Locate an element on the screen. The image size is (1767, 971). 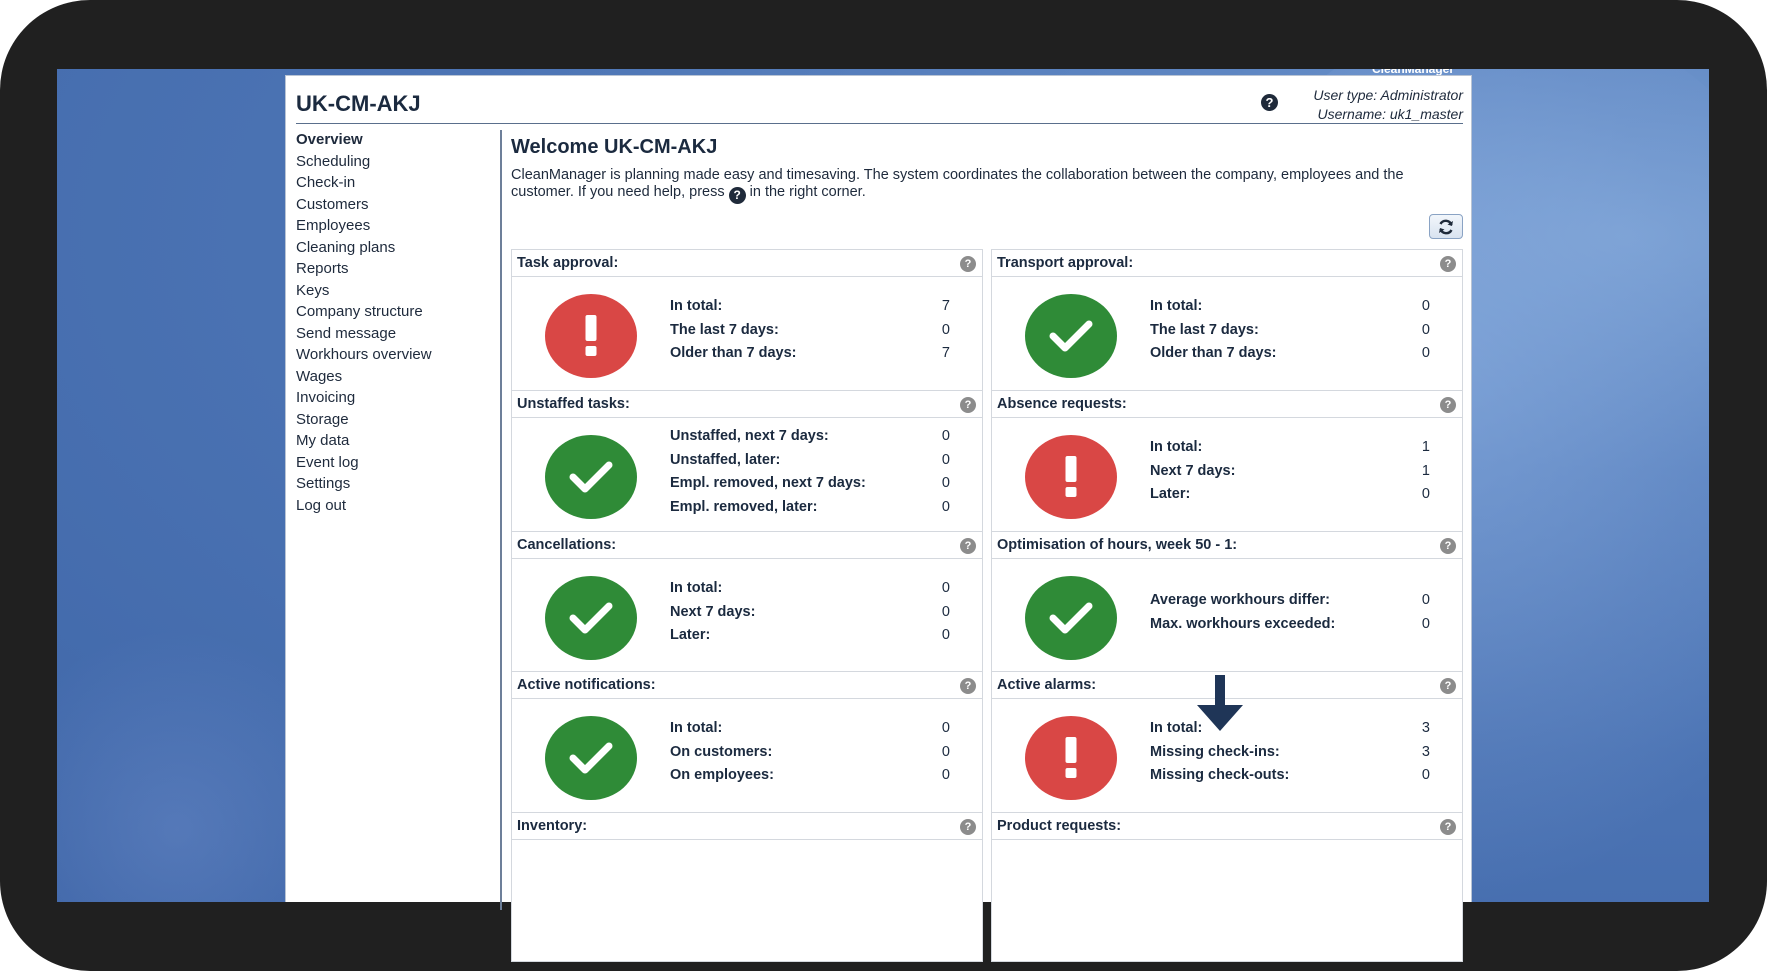
stat-label: Unstaffed, next 7 days: is located at coordinates (749, 436).